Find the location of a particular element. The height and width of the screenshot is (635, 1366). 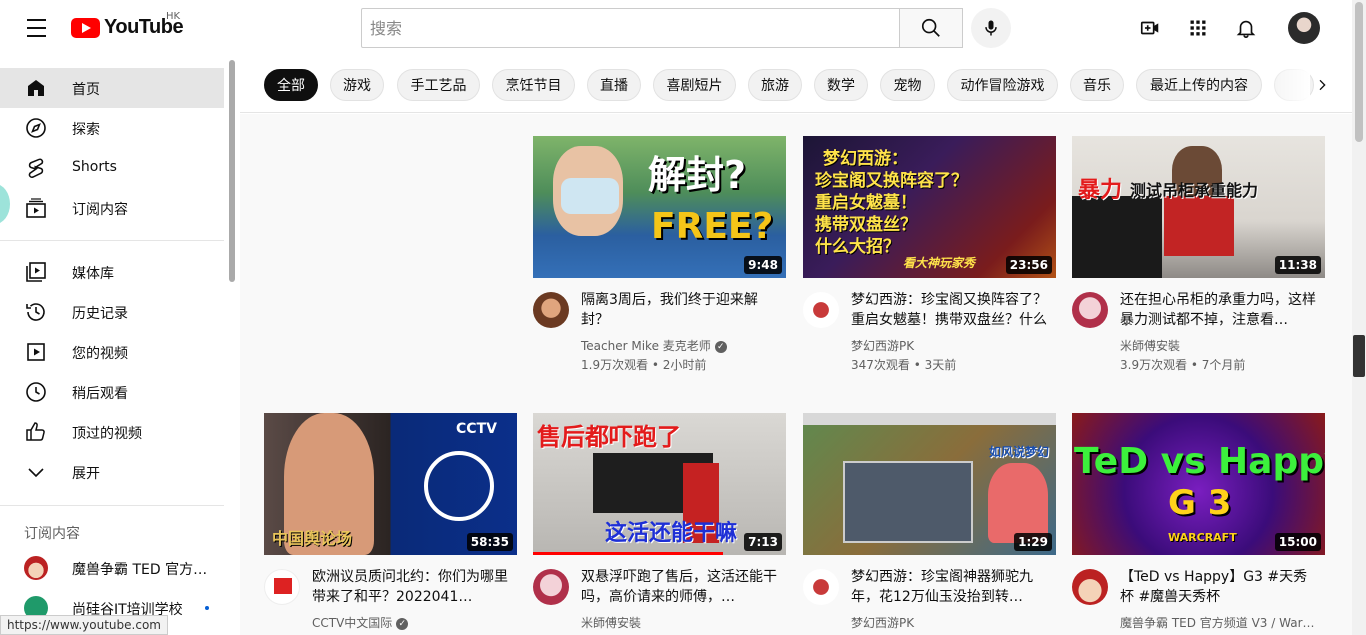

chip: 数学 is located at coordinates (841, 85).